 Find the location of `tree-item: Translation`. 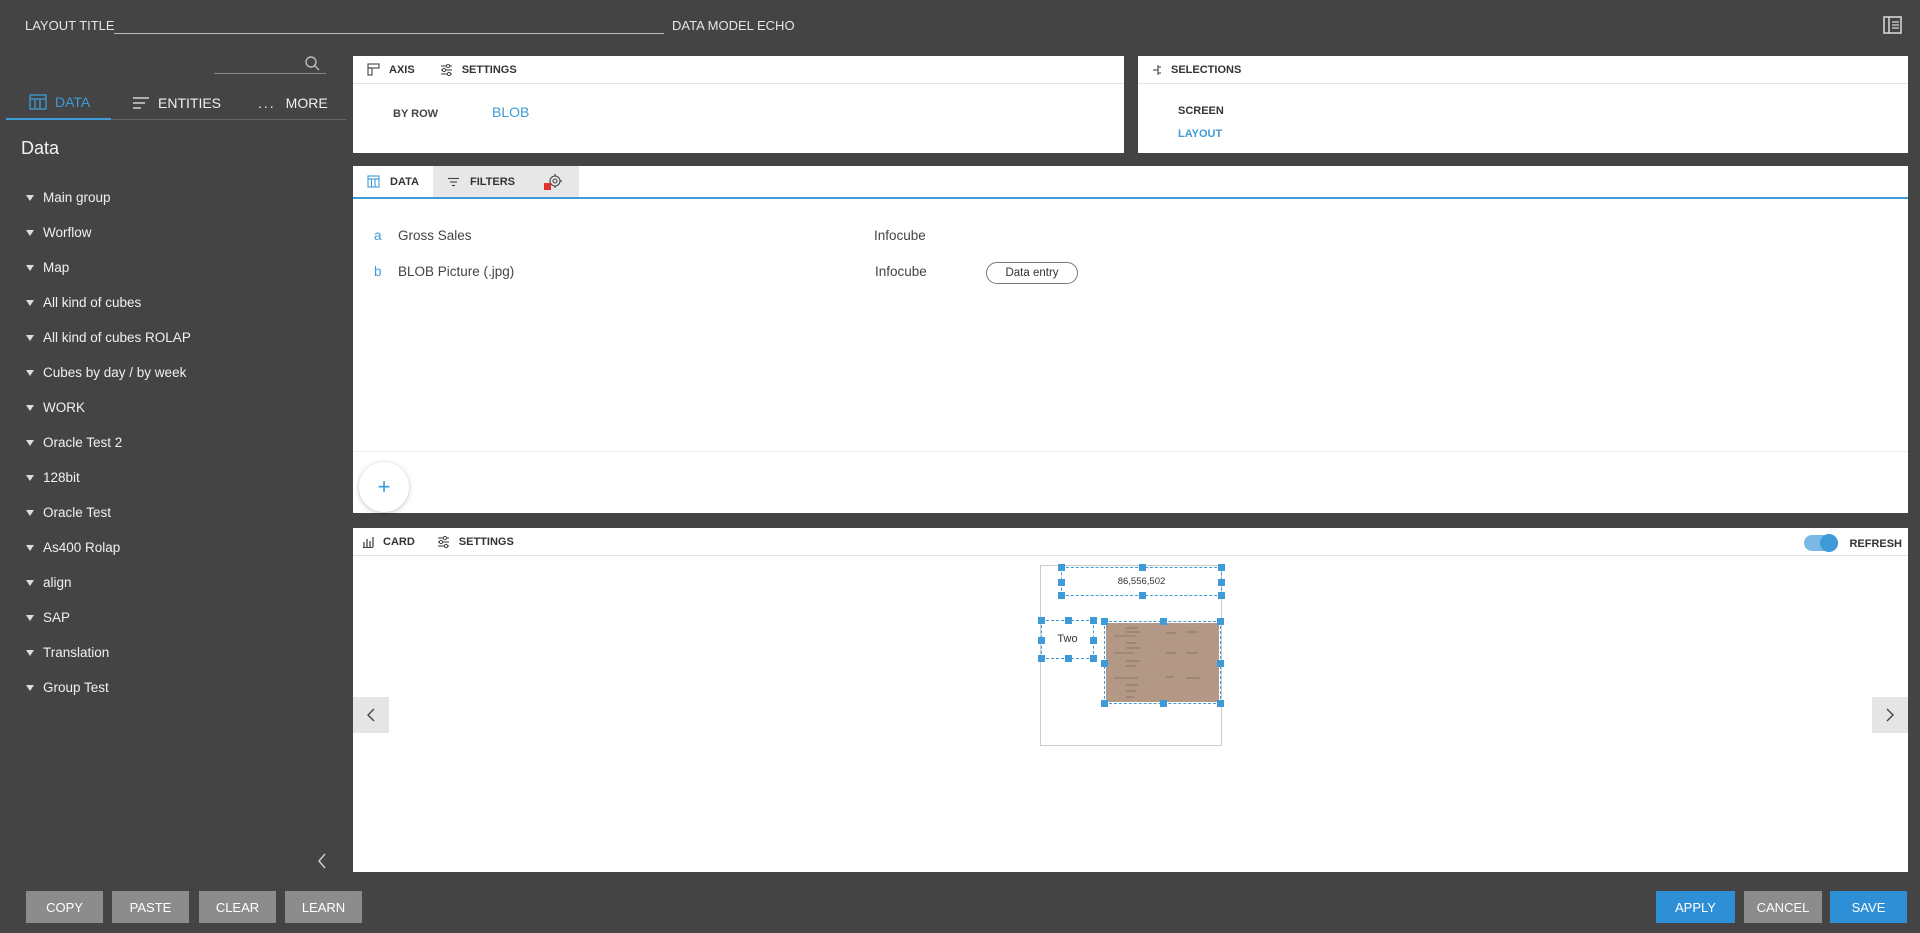

tree-item: Translation is located at coordinates (108, 652).